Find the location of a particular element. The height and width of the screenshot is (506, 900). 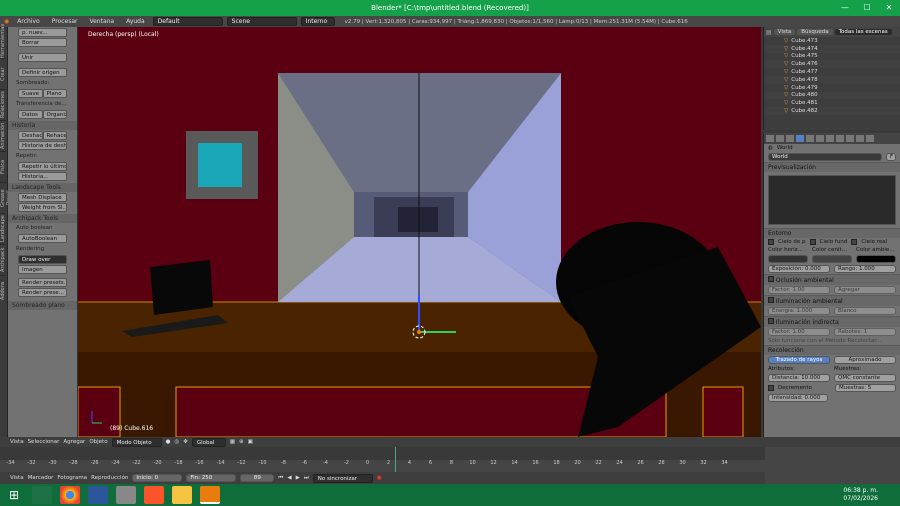

ao-checkbox is located at coordinates (771, 279).